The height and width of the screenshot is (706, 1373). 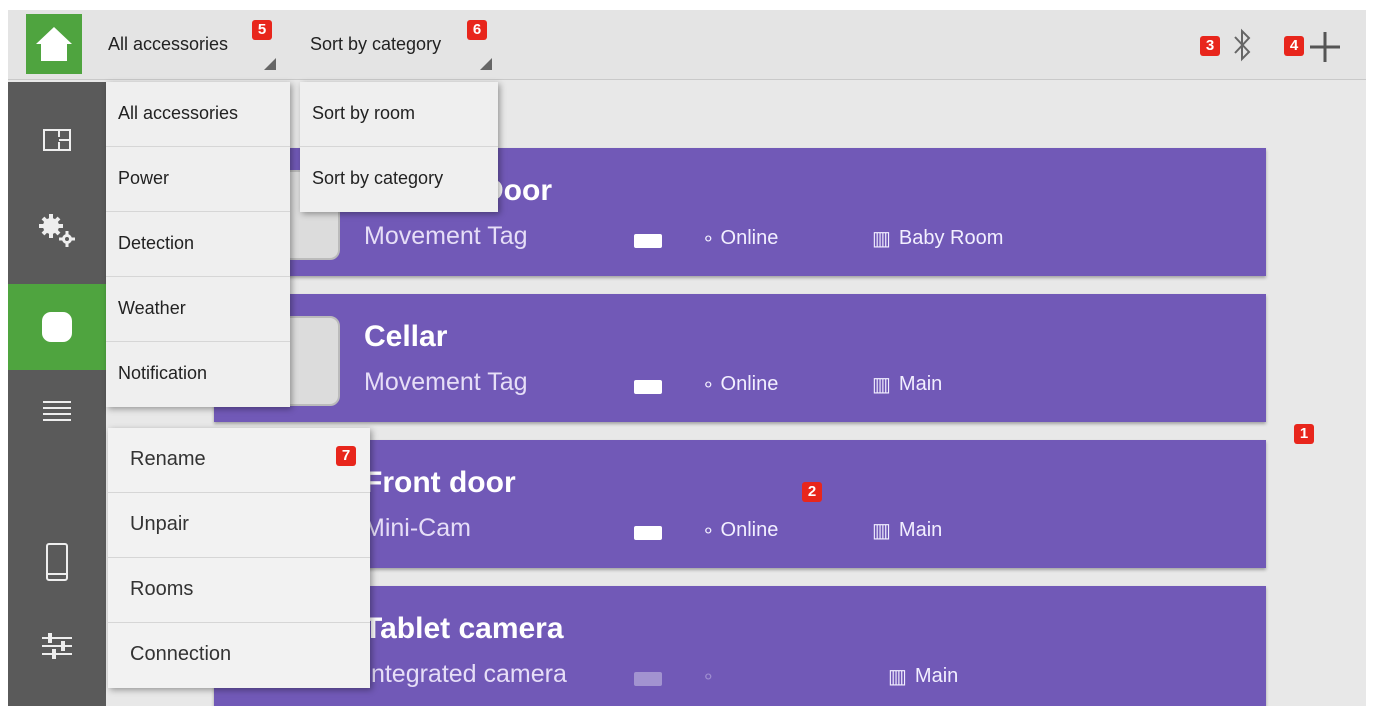 What do you see at coordinates (465, 674) in the screenshot?
I see `accessory-type: Integrated camera` at bounding box center [465, 674].